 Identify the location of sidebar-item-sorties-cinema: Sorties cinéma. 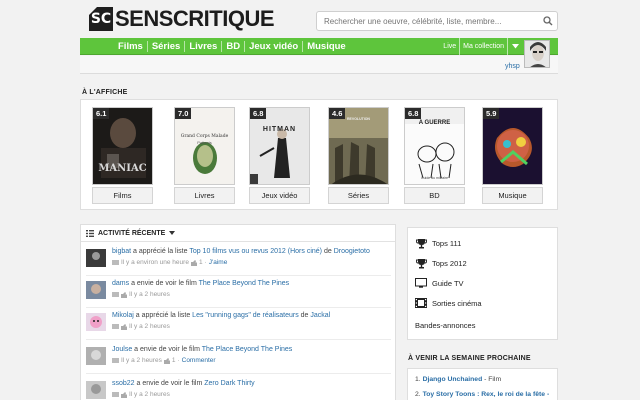
(448, 303).